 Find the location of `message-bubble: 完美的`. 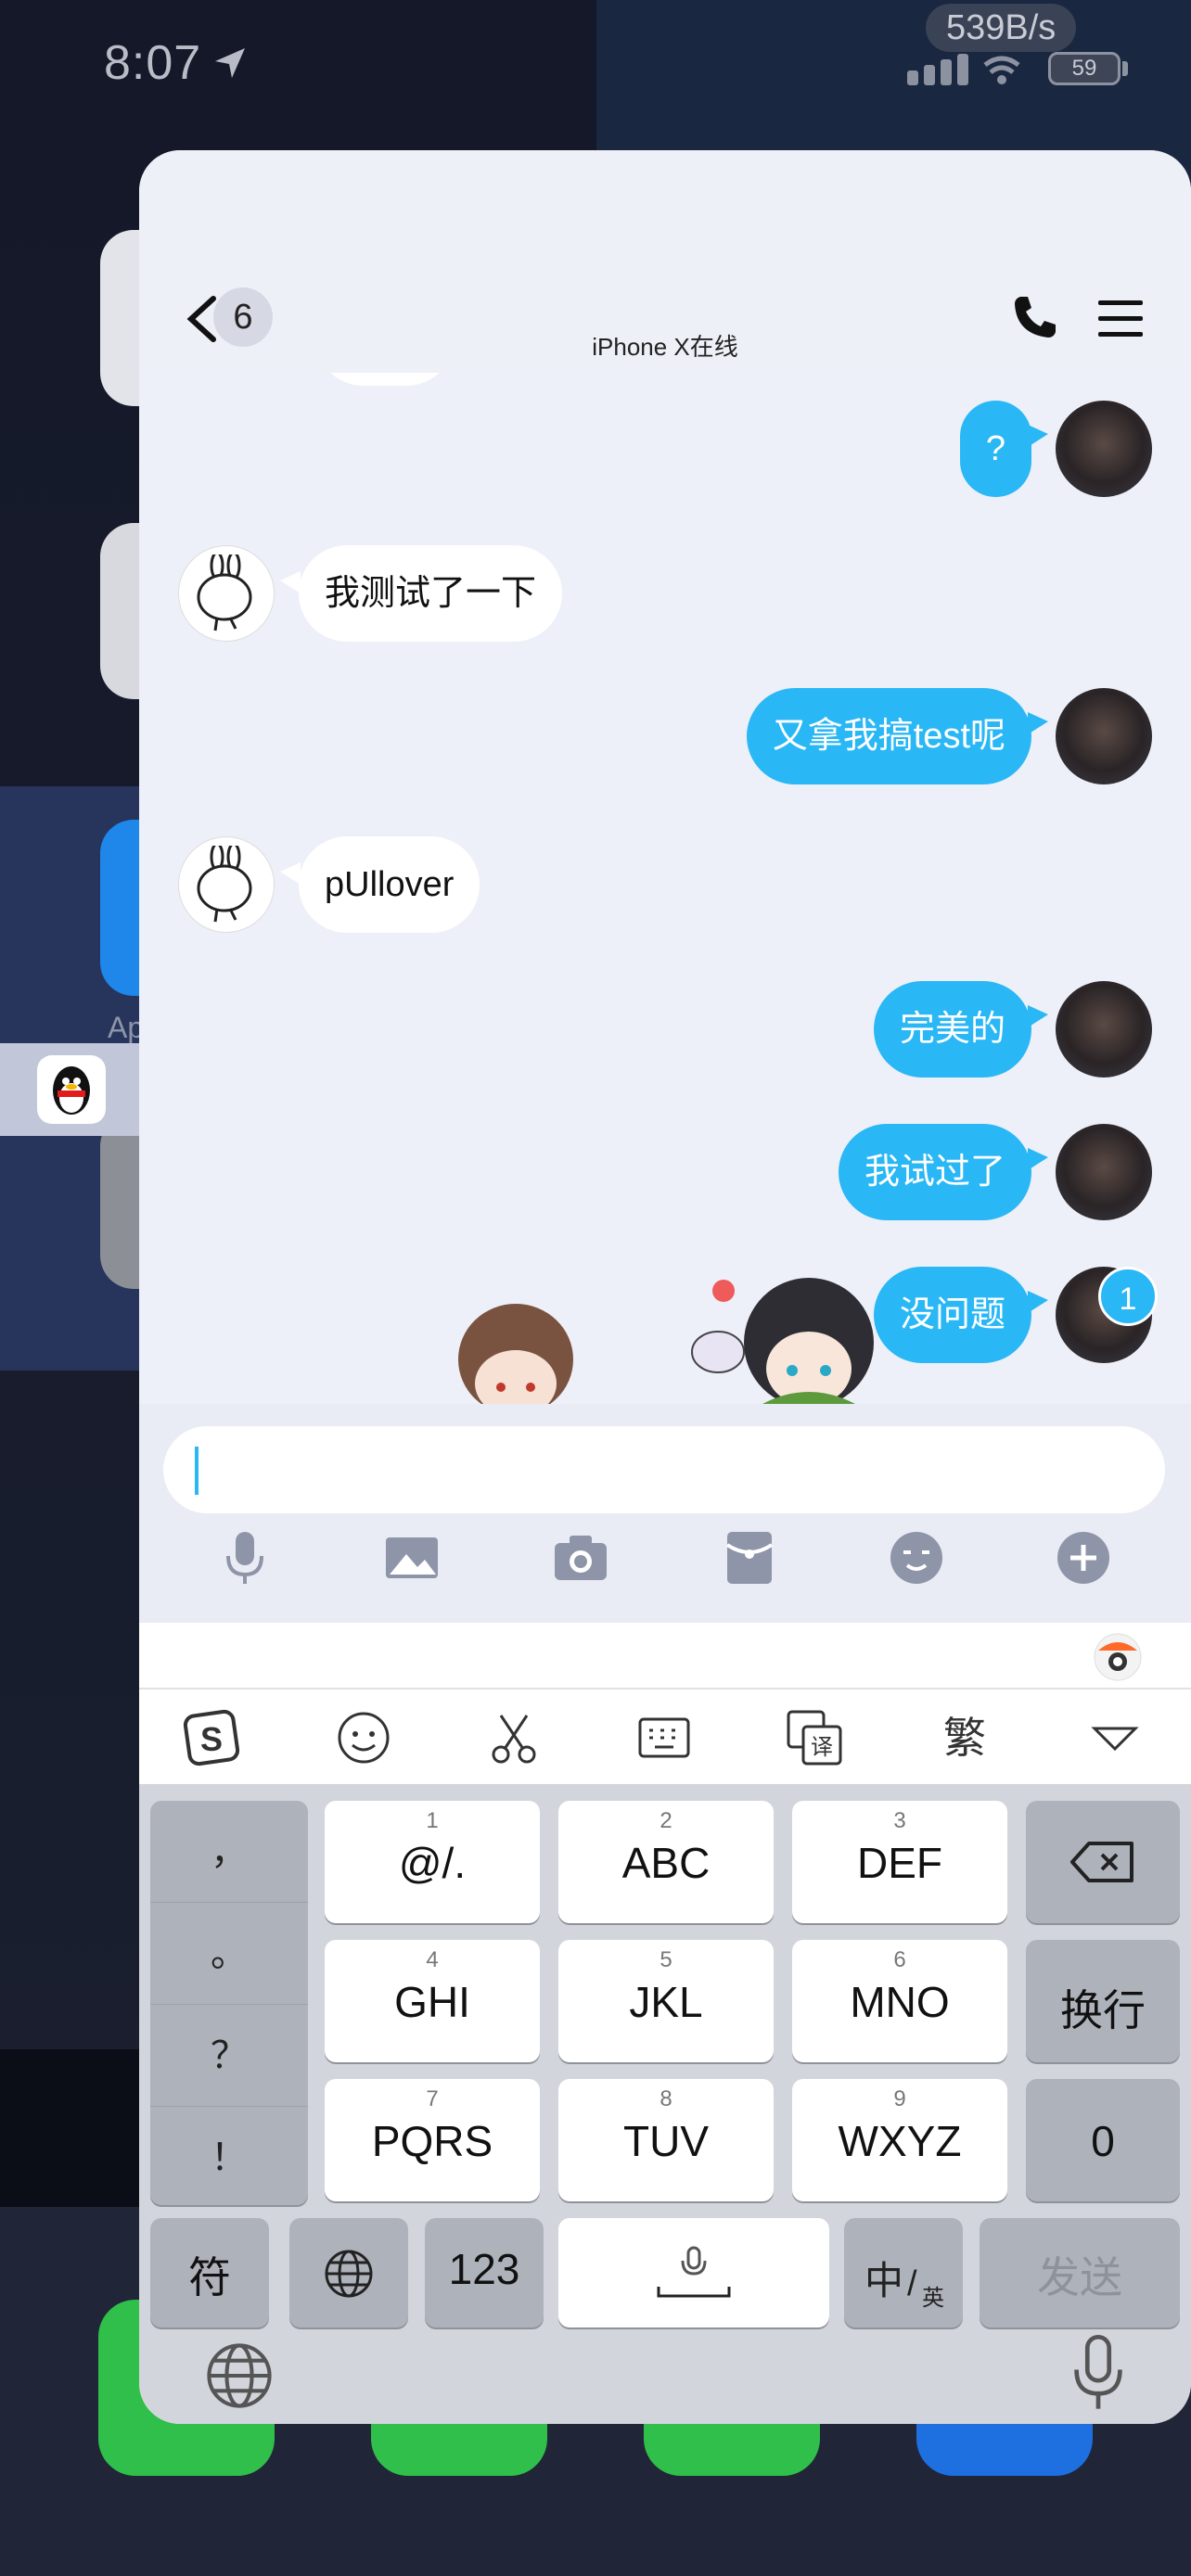

message-bubble: 完美的 is located at coordinates (952, 1029).